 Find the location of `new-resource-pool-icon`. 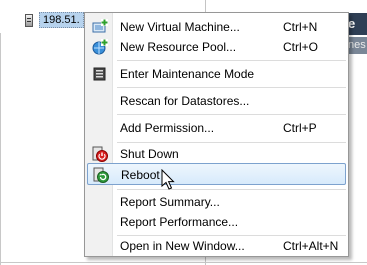

new-resource-pool-icon is located at coordinates (100, 47).